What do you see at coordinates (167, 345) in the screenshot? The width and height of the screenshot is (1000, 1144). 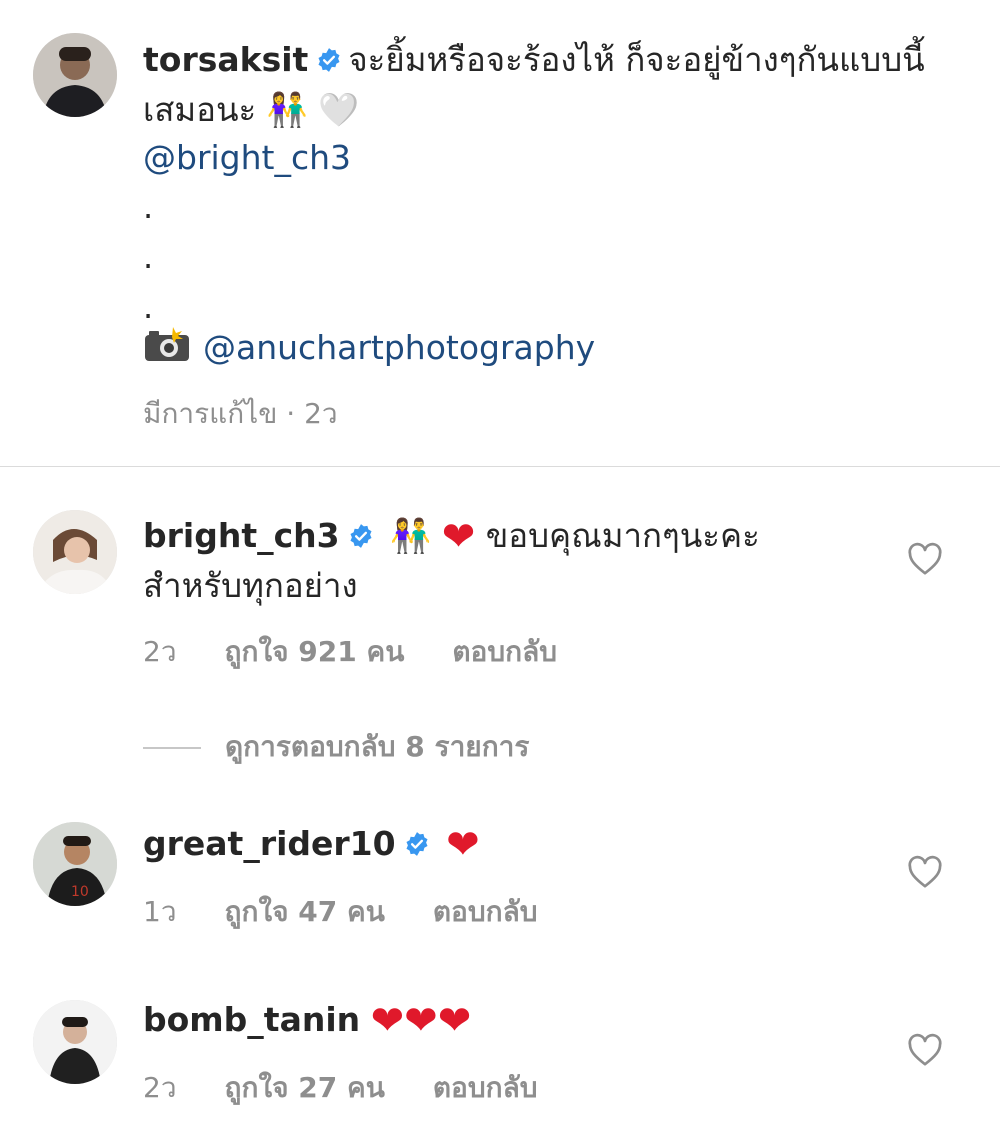 I see `camera-flash-icon` at bounding box center [167, 345].